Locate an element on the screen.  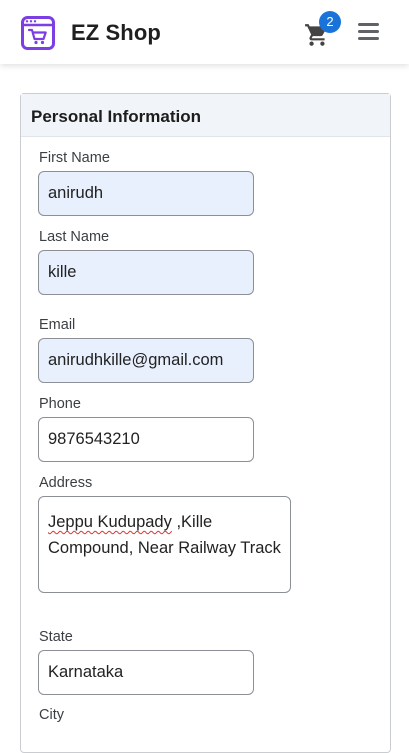
city-label: City is located at coordinates (51, 715).